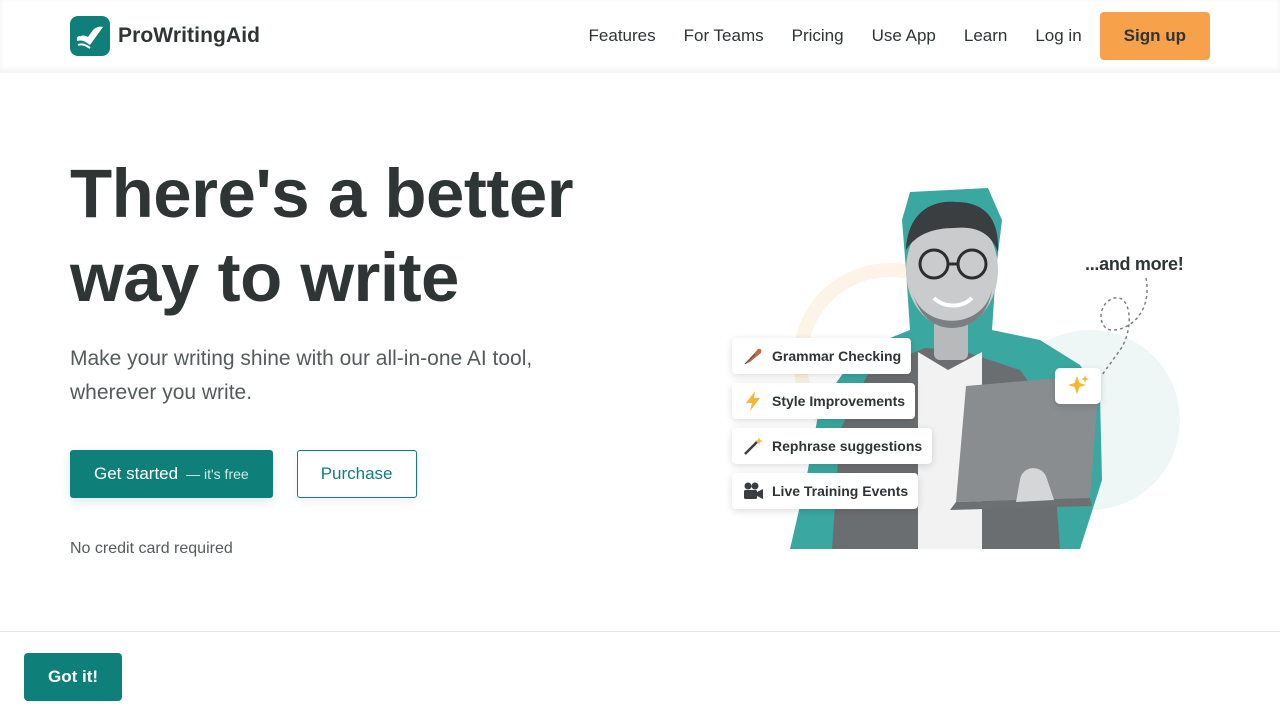  What do you see at coordinates (350, 236) in the screenshot?
I see `hero-title: There's a better way to write` at bounding box center [350, 236].